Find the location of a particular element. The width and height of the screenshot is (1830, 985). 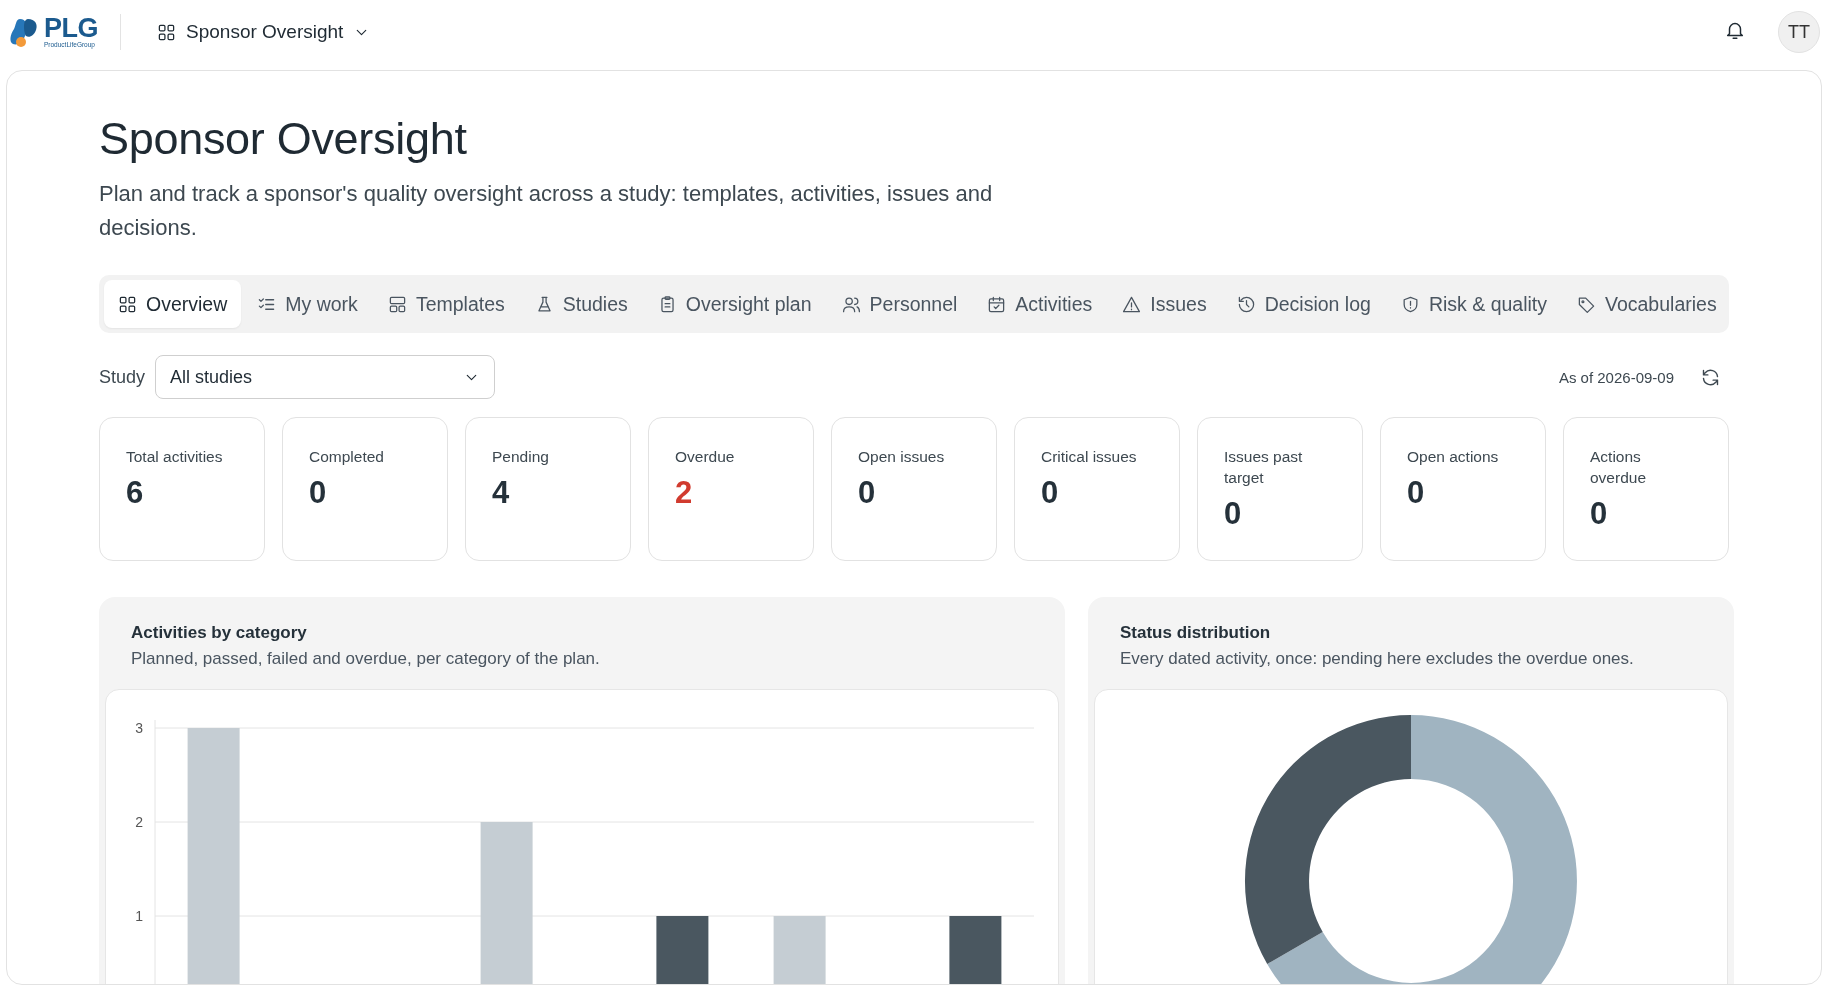

stat-label: Open actions is located at coordinates (1453, 457).